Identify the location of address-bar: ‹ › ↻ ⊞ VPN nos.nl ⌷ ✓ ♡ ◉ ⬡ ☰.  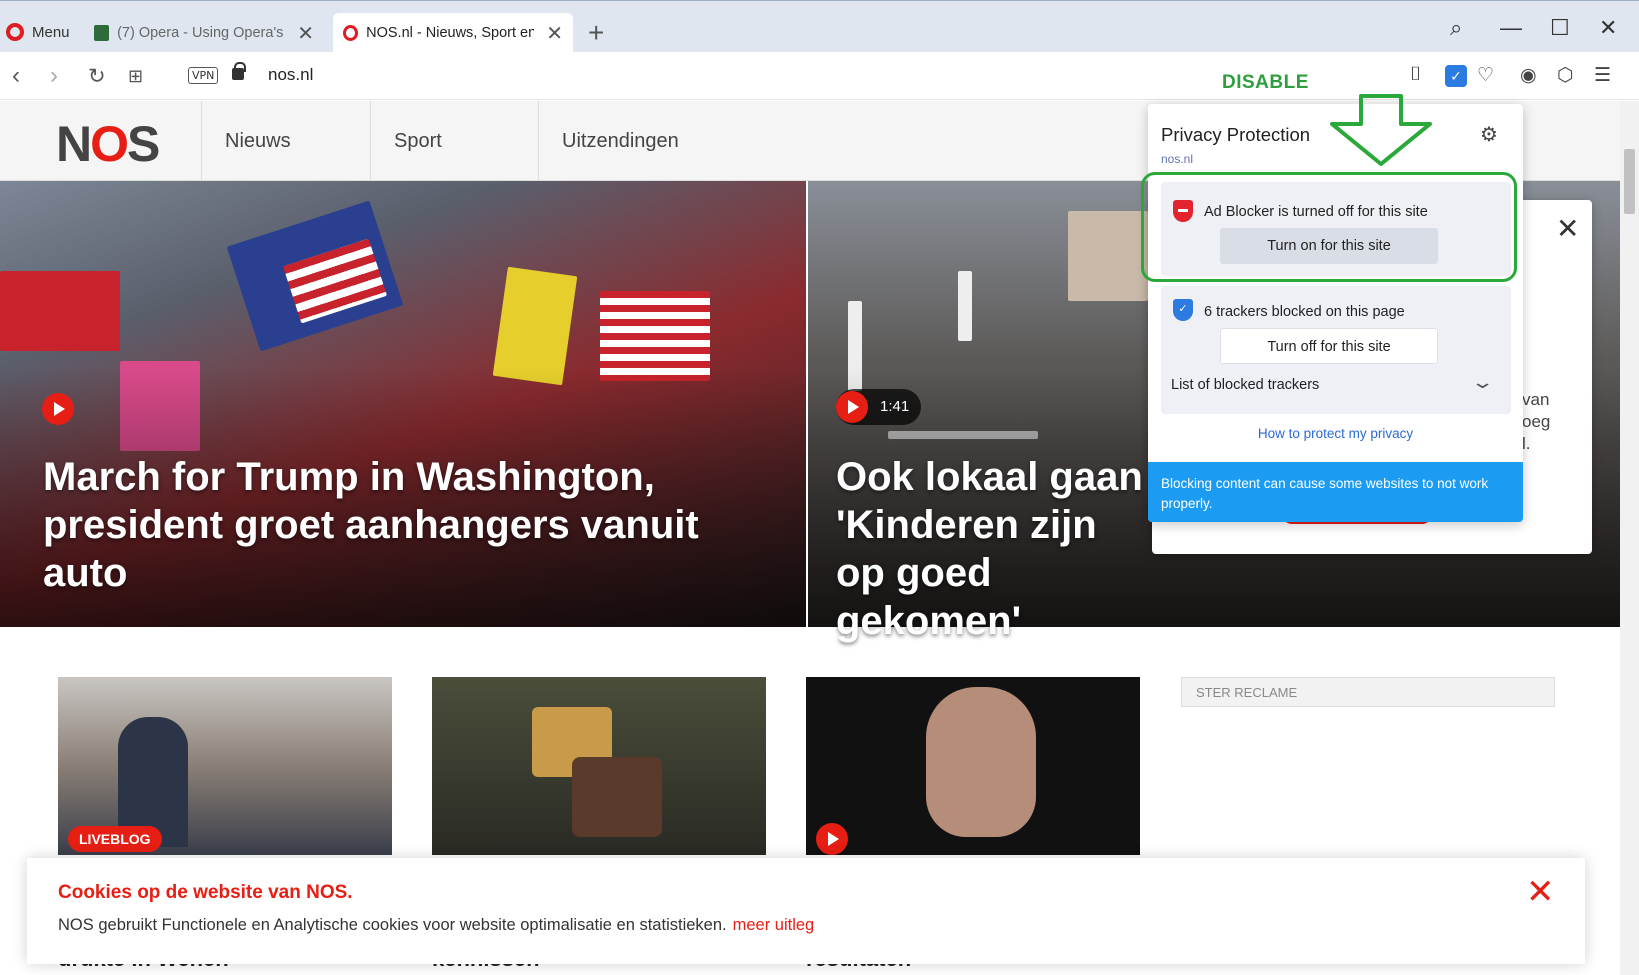
(819, 76).